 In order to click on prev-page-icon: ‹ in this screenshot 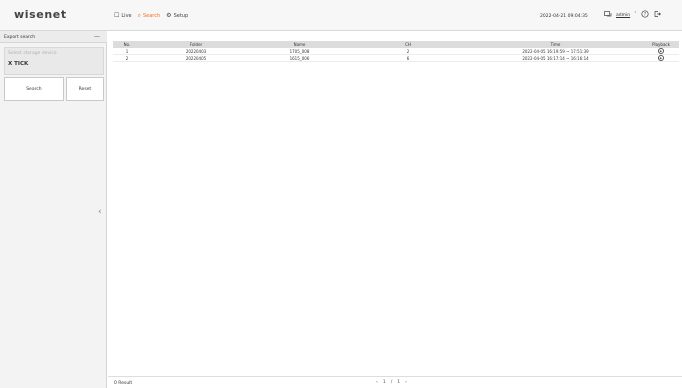, I will do `click(377, 382)`.